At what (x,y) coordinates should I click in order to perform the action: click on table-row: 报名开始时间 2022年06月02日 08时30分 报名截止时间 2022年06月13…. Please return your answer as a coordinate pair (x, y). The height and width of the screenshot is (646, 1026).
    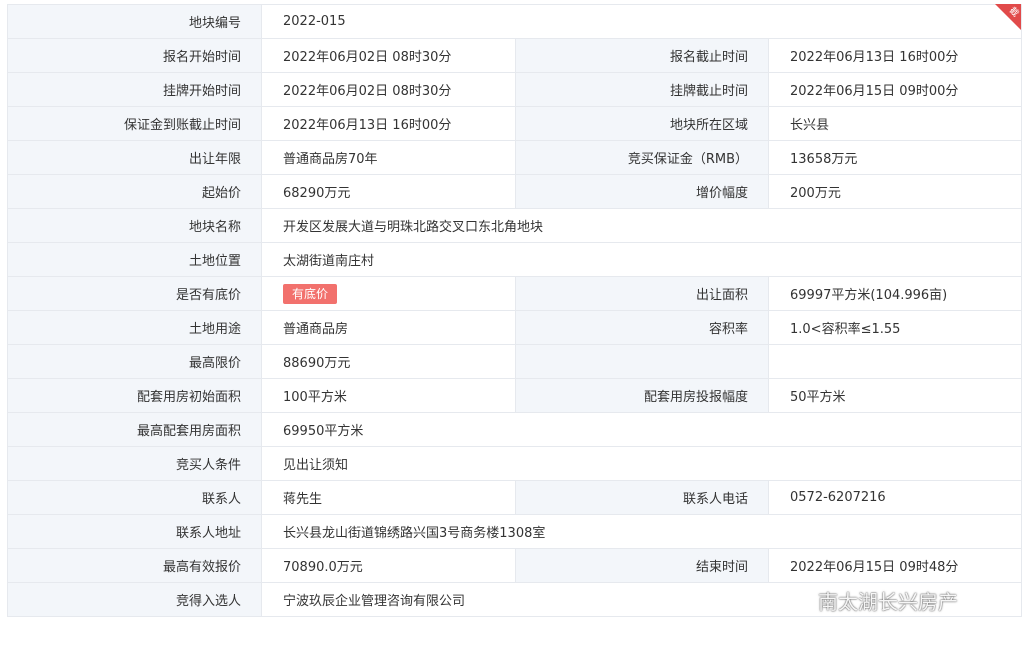
    Looking at the image, I should click on (515, 55).